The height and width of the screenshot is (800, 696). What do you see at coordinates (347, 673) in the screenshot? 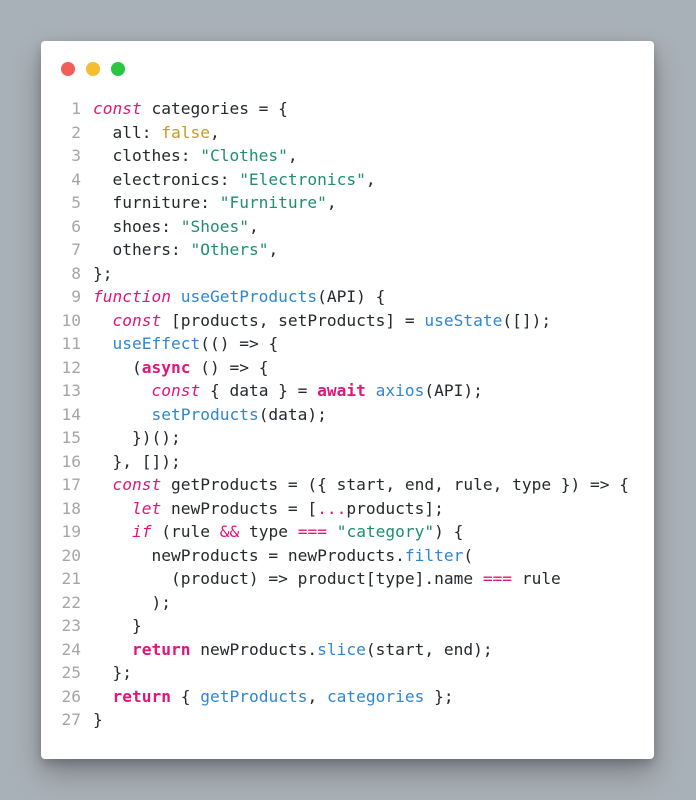
I see `code-line: 25 };` at bounding box center [347, 673].